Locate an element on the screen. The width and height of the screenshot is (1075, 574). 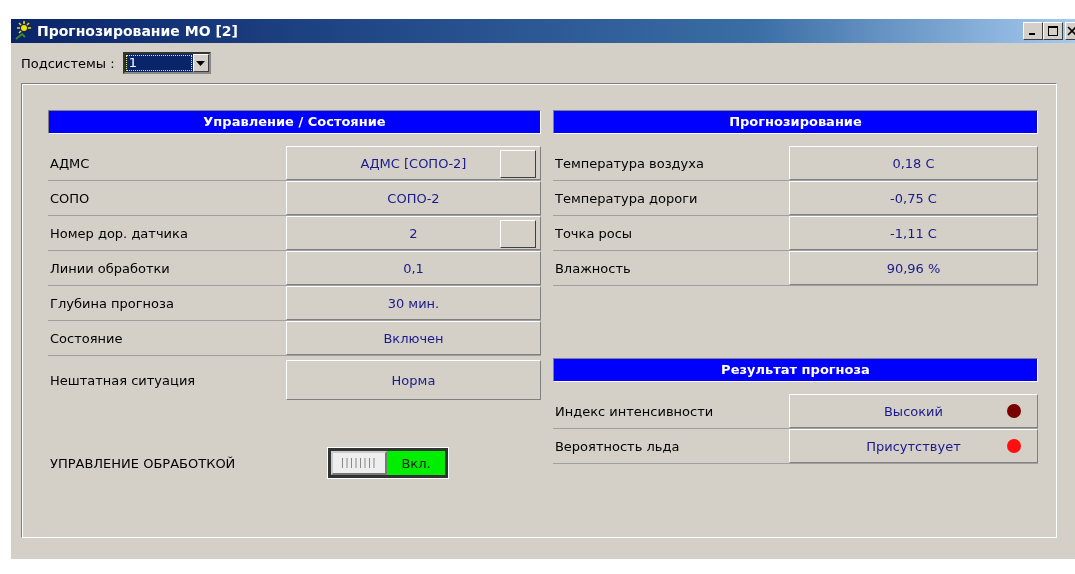
parameter-label: Глубина прогноза is located at coordinates (112, 303).